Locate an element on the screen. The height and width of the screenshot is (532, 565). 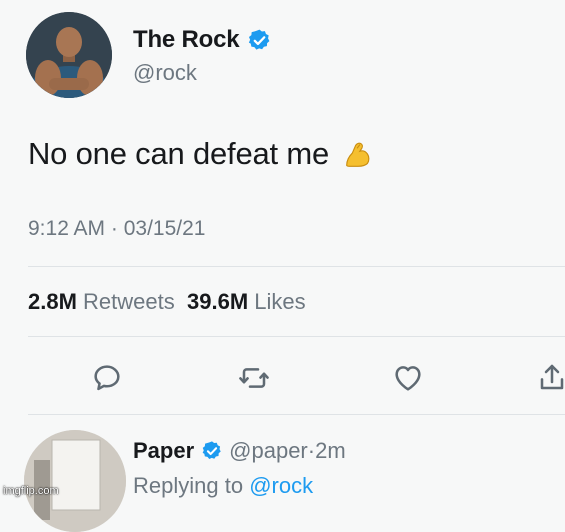
replying-to-mention: @rock is located at coordinates (281, 485).